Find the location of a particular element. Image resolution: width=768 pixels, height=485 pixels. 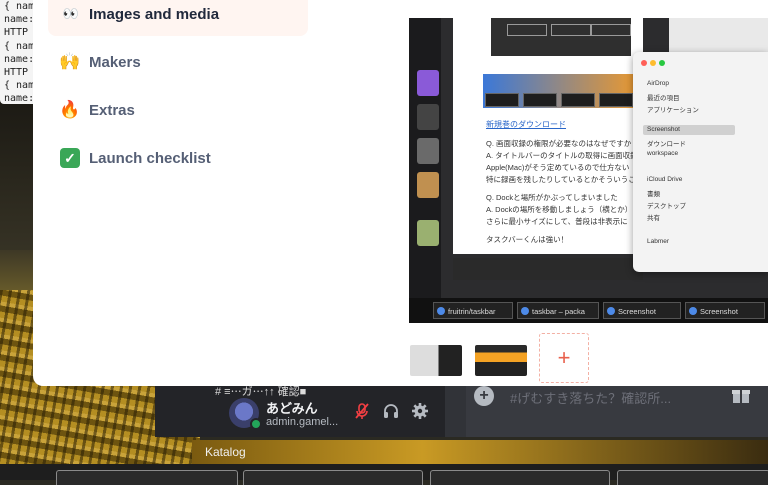

zoom-icon is located at coordinates (662, 63).